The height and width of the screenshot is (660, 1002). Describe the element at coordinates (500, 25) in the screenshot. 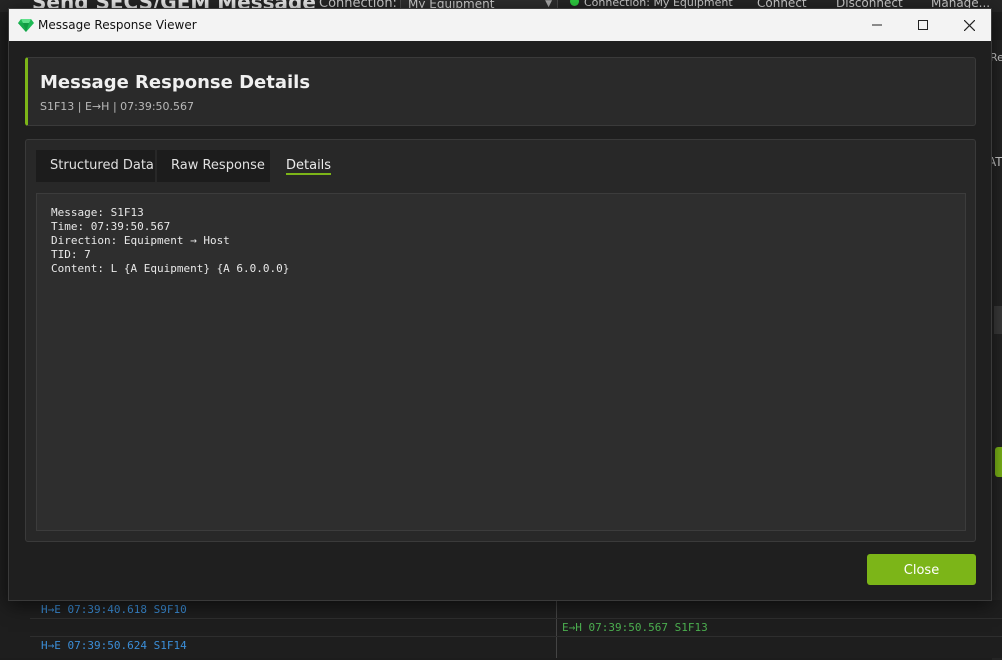

I see `window-titlebar: Message Response Viewer` at that location.